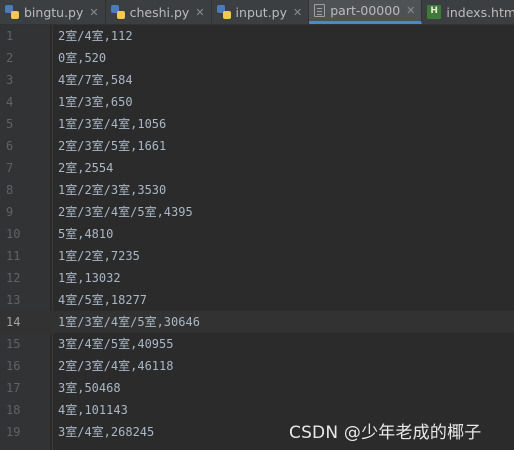  I want to click on code-line: 3 4室/7室,584, so click(257, 80).